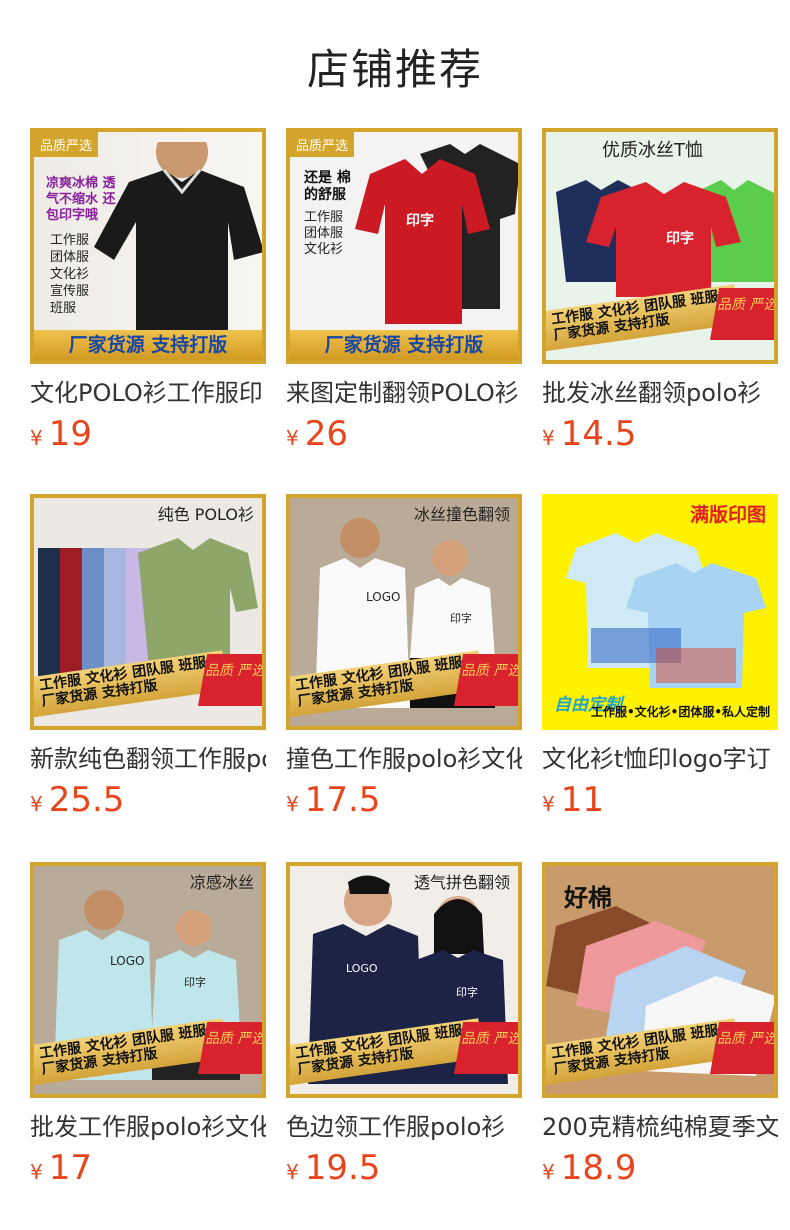 The width and height of the screenshot is (790, 1230). Describe the element at coordinates (86, 800) in the screenshot. I see `price-value: 25.5` at that location.